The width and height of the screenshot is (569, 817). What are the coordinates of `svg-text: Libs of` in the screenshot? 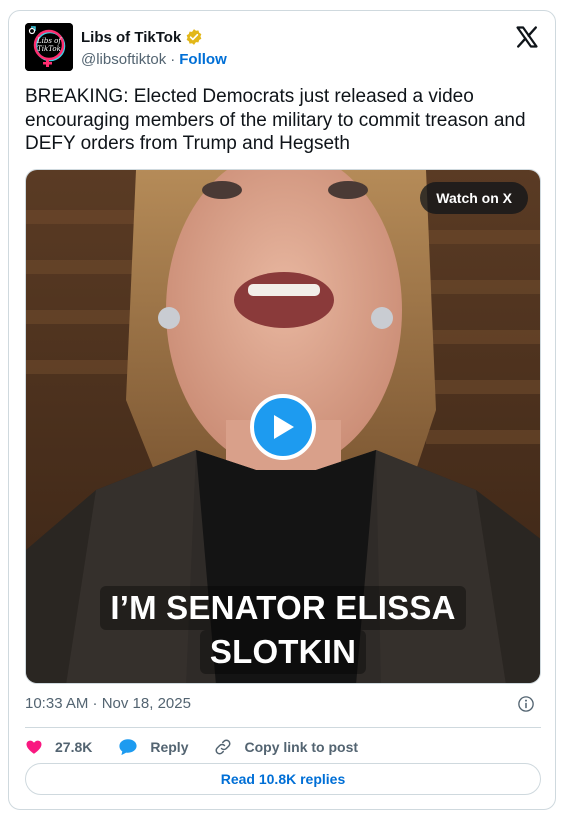 It's located at (49, 41).